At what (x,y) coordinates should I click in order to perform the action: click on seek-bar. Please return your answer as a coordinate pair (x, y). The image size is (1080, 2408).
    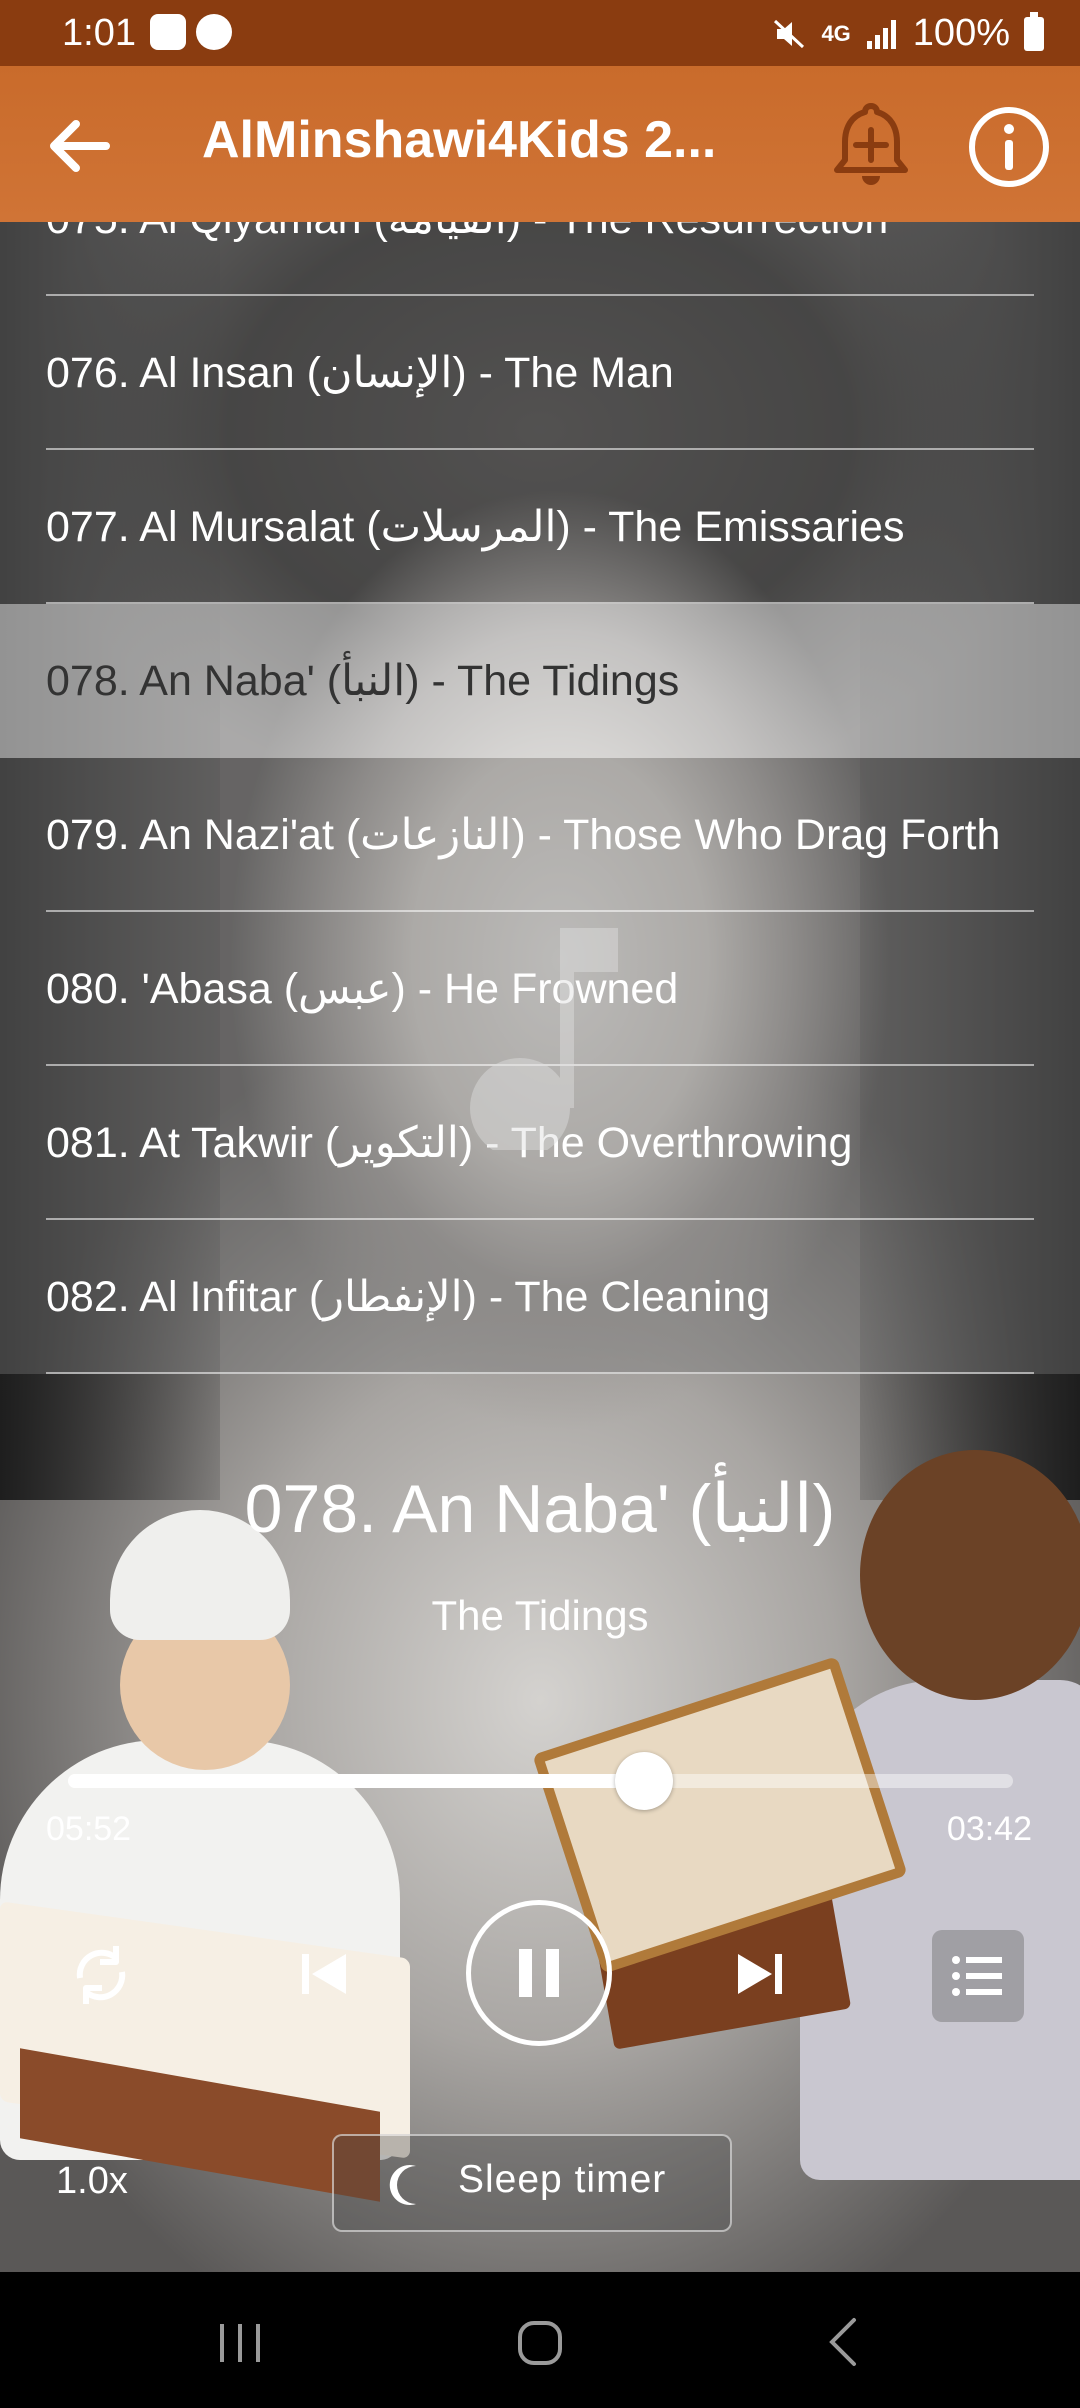
    Looking at the image, I should click on (540, 1781).